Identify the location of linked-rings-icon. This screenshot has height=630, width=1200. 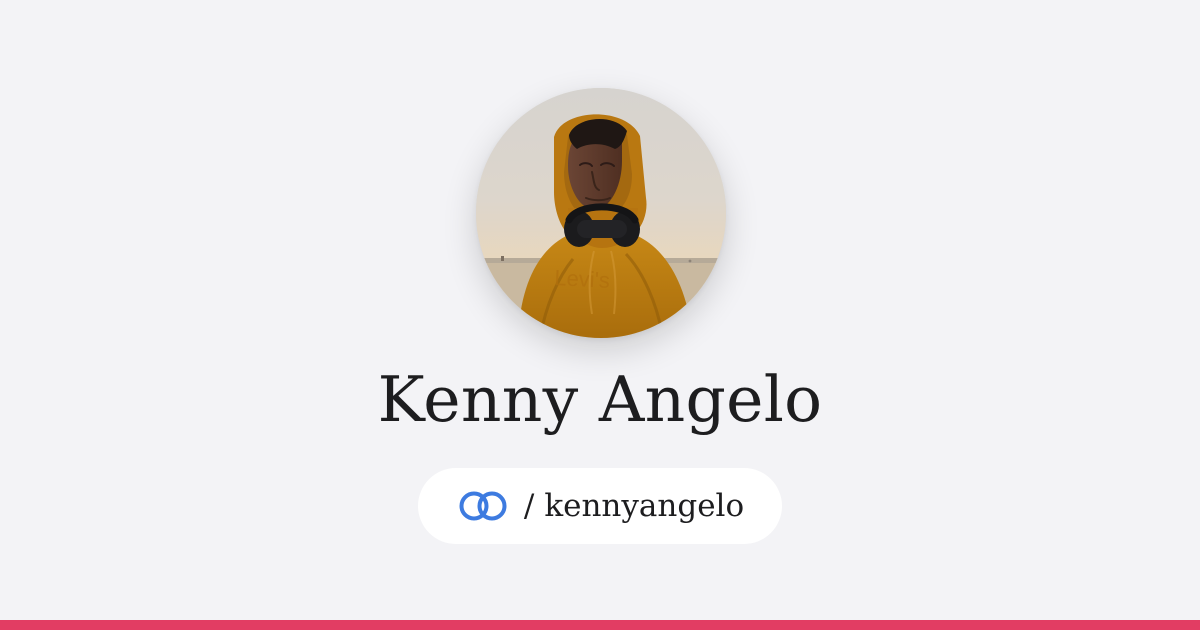
(484, 506).